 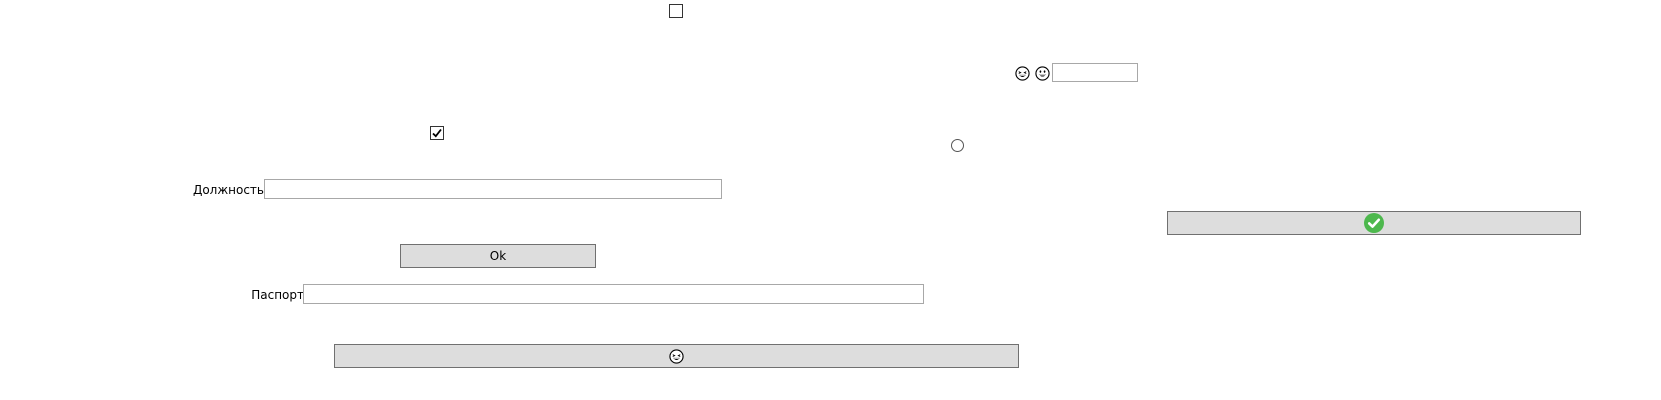 I want to click on position-input, so click(x=493, y=189).